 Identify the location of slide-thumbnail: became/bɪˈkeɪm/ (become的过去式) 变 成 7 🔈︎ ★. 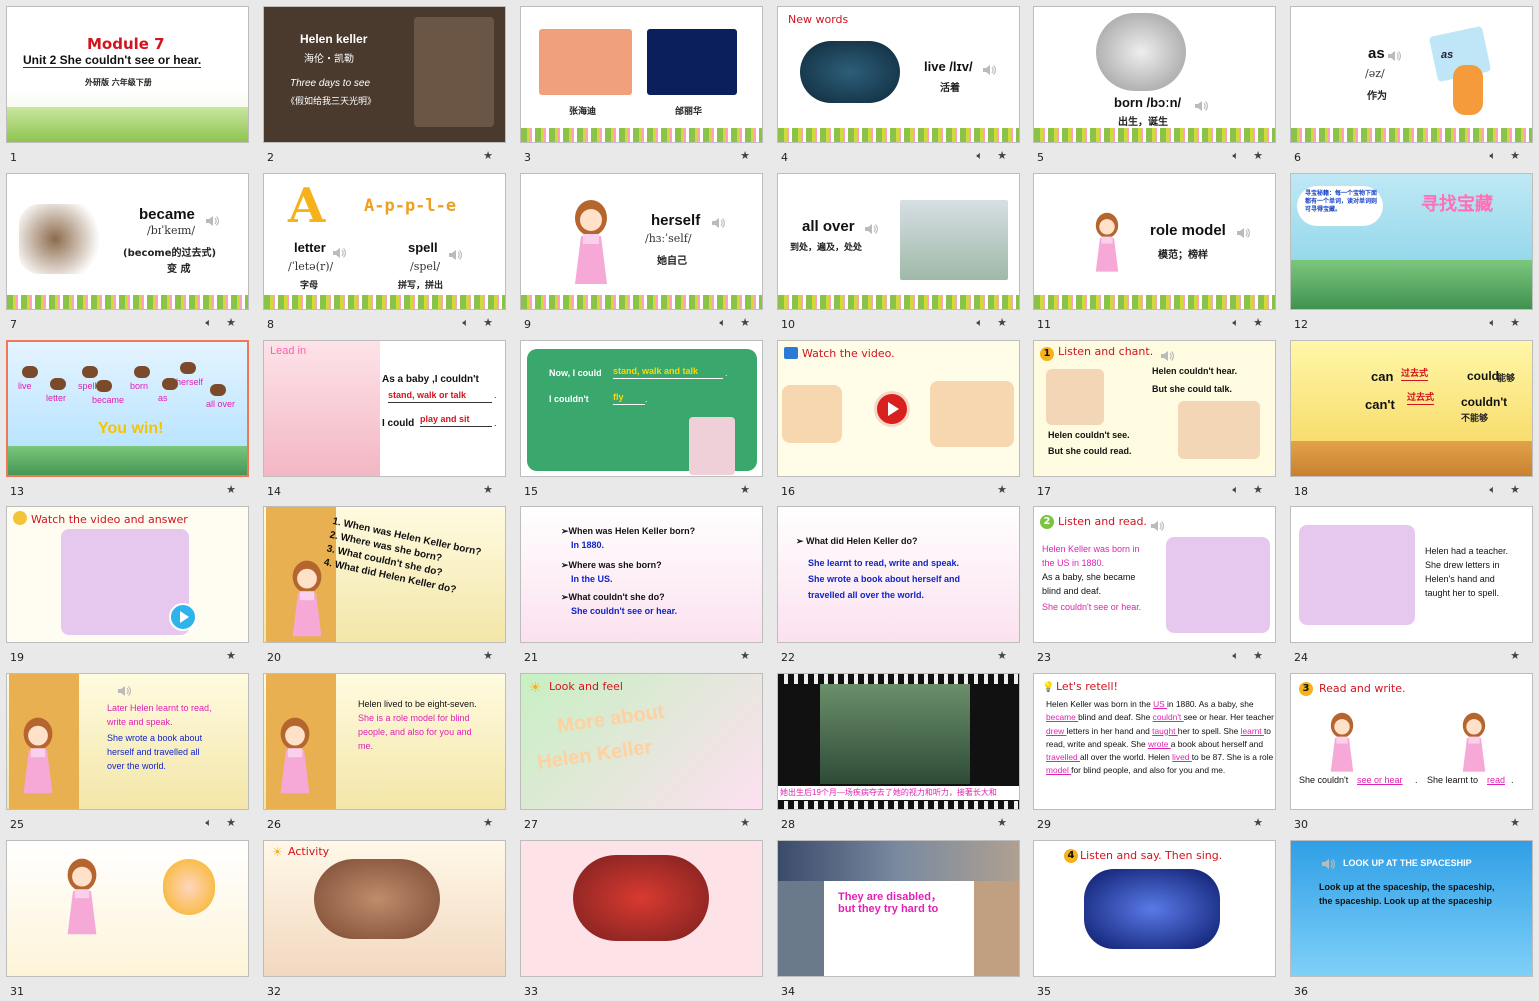
(128, 250).